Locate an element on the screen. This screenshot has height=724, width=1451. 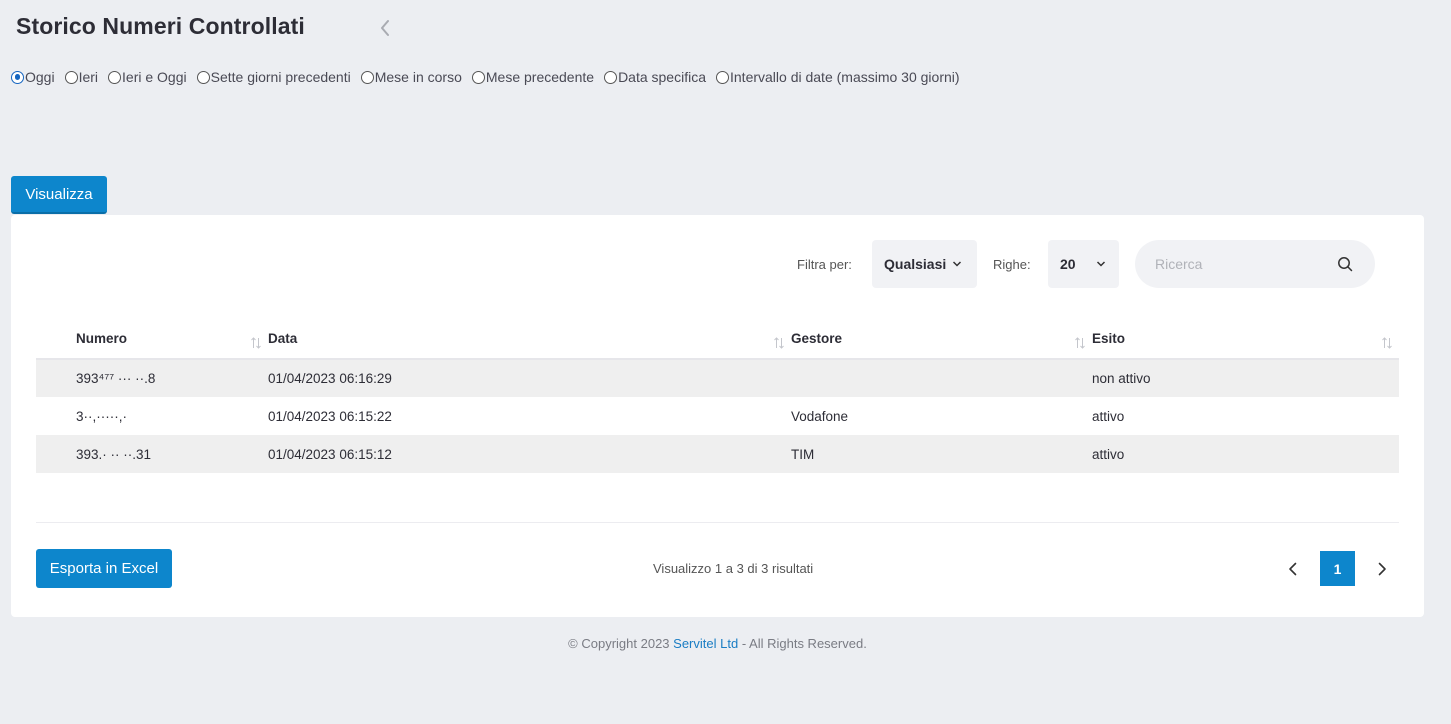
column-header-data: Data is located at coordinates (529, 339).